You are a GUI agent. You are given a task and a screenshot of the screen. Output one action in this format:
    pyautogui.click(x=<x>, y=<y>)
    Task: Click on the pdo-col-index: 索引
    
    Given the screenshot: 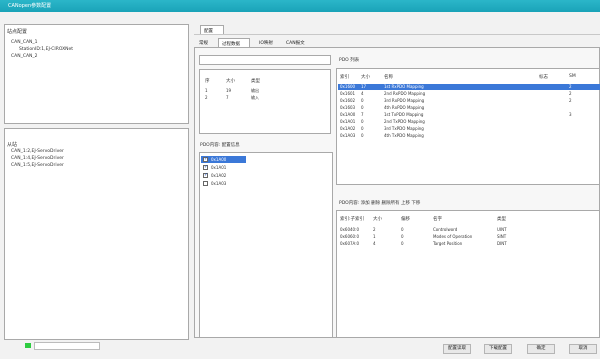 What is the action you would take?
    pyautogui.click(x=344, y=77)
    